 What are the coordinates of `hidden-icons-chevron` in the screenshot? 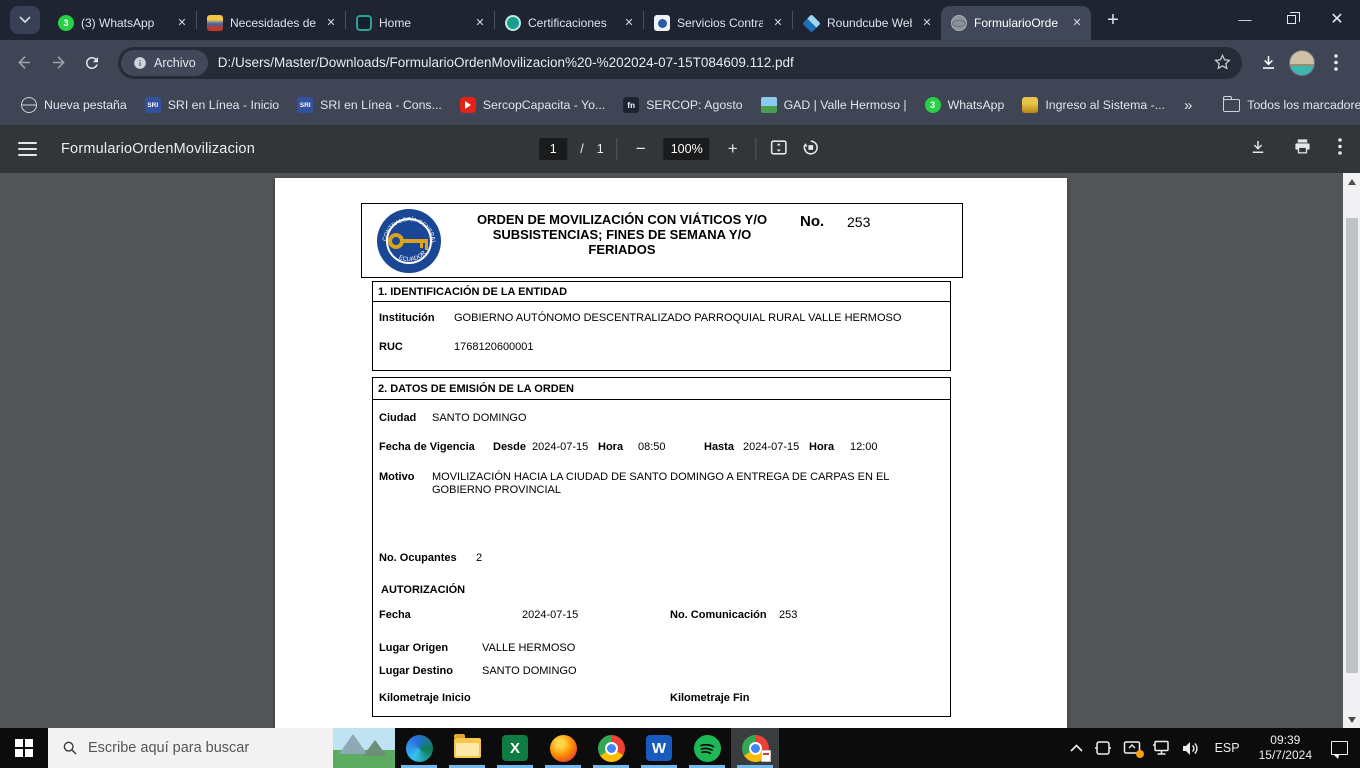 It's located at (1076, 748).